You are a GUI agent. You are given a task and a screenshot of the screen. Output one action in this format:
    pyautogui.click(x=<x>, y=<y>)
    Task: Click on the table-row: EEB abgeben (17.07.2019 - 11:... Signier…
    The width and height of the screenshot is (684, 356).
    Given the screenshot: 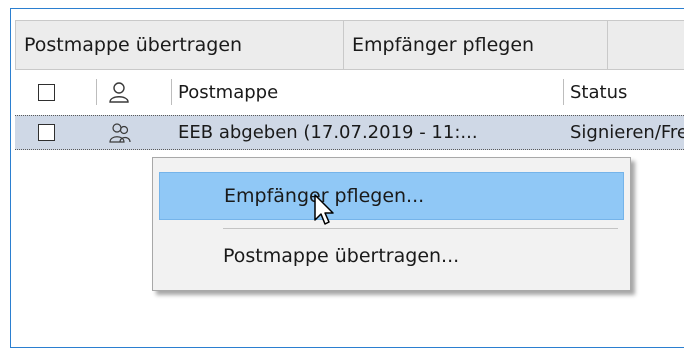 What is the action you would take?
    pyautogui.click(x=349, y=132)
    